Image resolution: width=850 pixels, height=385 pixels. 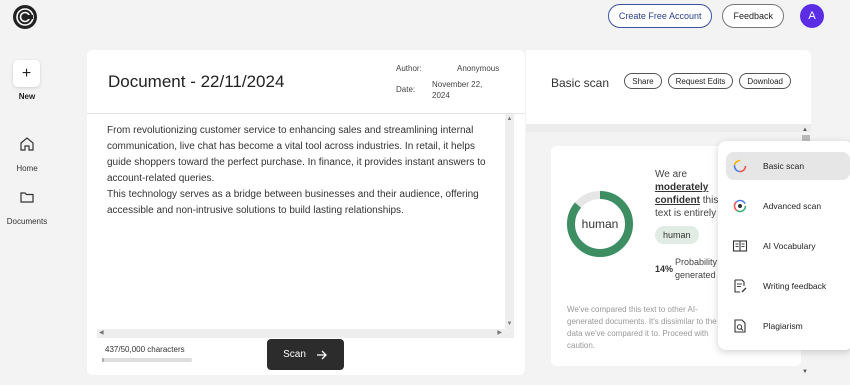 I want to click on results-actions: Share Request Edits Download, so click(x=707, y=81).